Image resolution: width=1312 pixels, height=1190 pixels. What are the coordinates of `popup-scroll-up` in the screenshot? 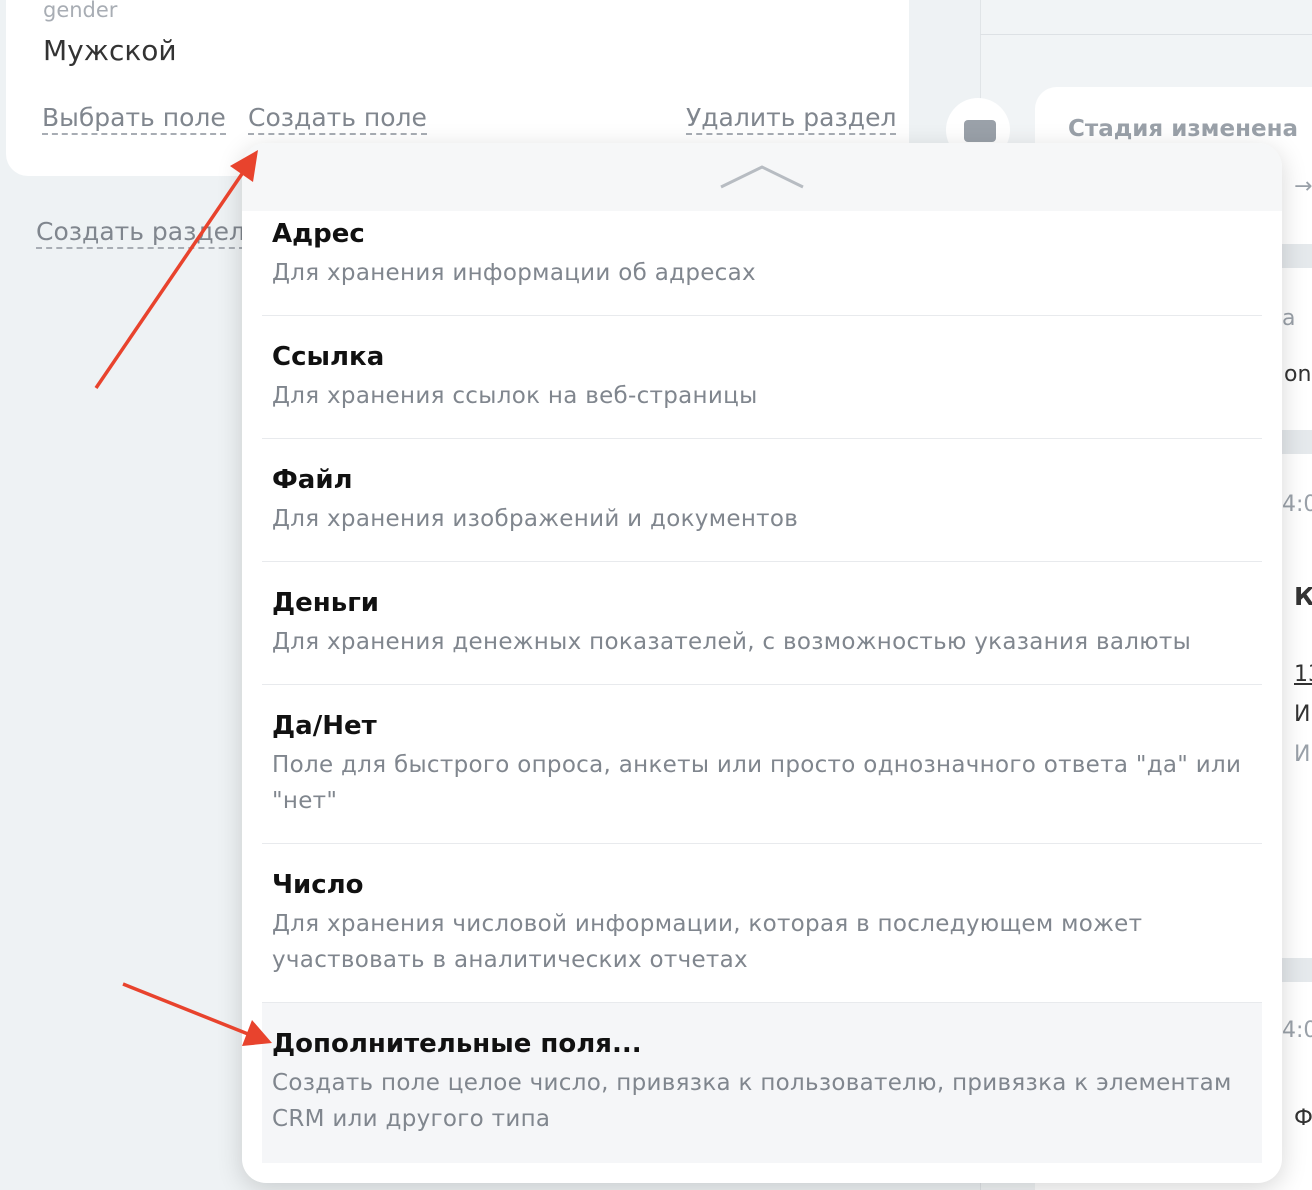 It's located at (762, 177).